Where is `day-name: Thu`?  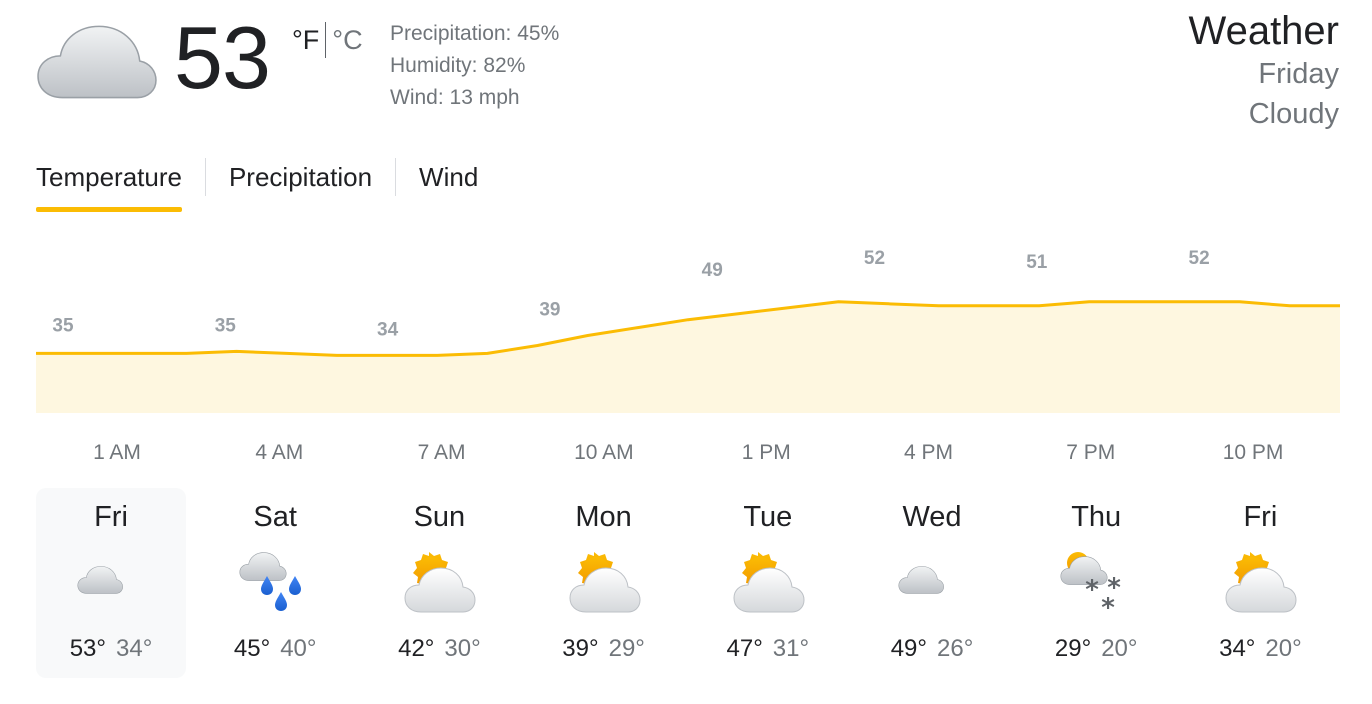 day-name: Thu is located at coordinates (1096, 517).